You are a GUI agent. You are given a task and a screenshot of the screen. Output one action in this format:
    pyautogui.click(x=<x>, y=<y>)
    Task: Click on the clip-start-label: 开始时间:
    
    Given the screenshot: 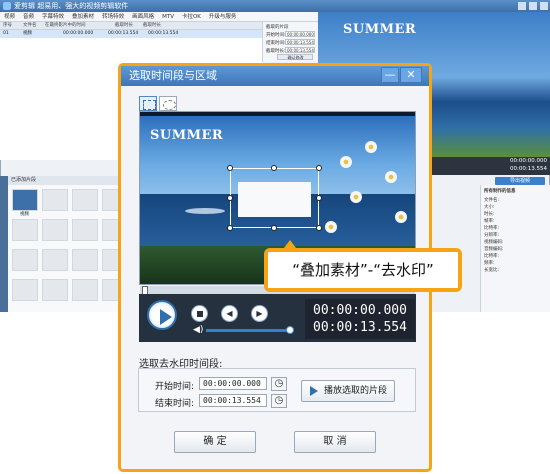 What is the action you would take?
    pyautogui.click(x=276, y=35)
    